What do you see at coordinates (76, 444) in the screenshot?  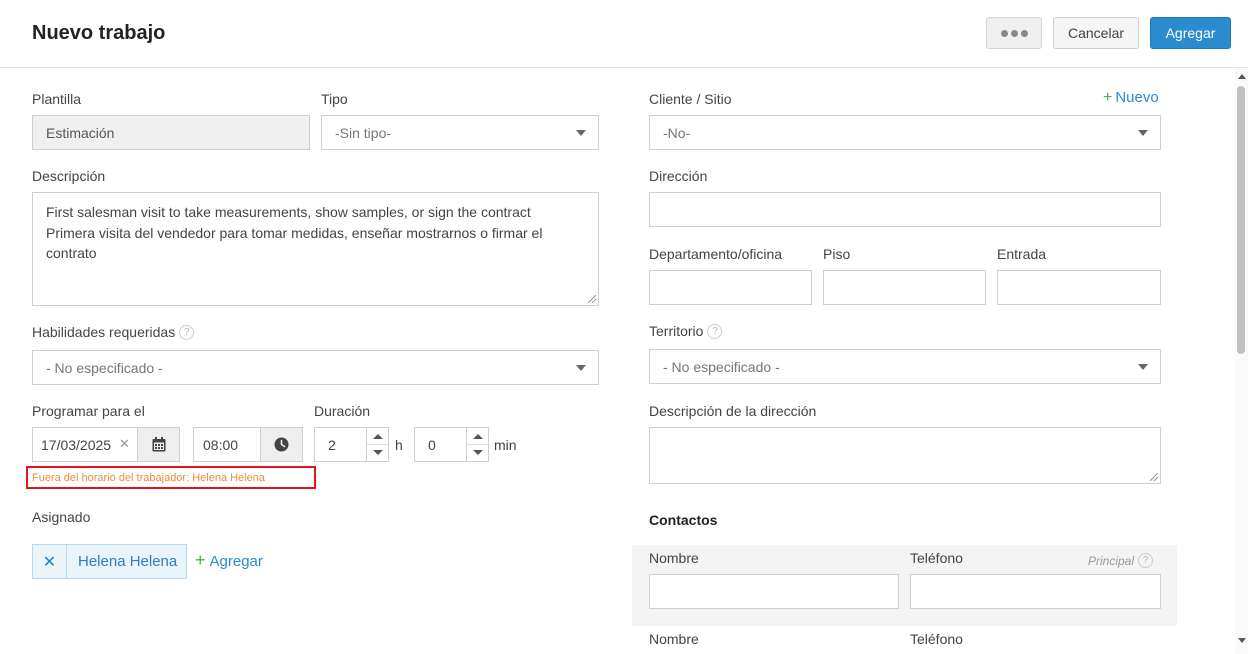 I see `date-value: 17/03/2025` at bounding box center [76, 444].